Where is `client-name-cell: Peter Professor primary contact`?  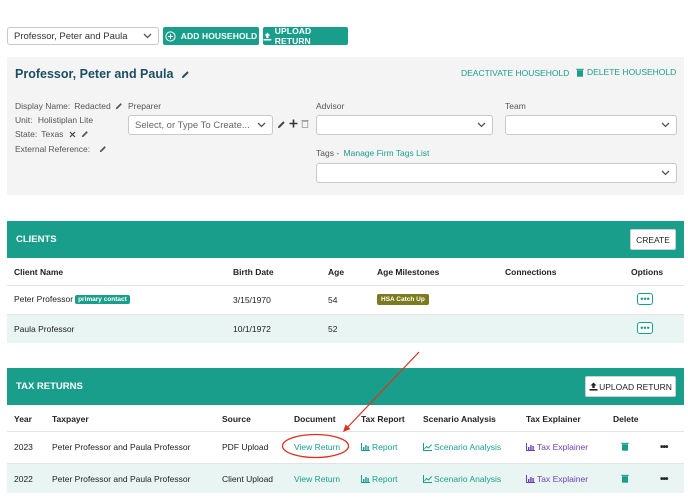 client-name-cell: Peter Professor primary contact is located at coordinates (72, 299).